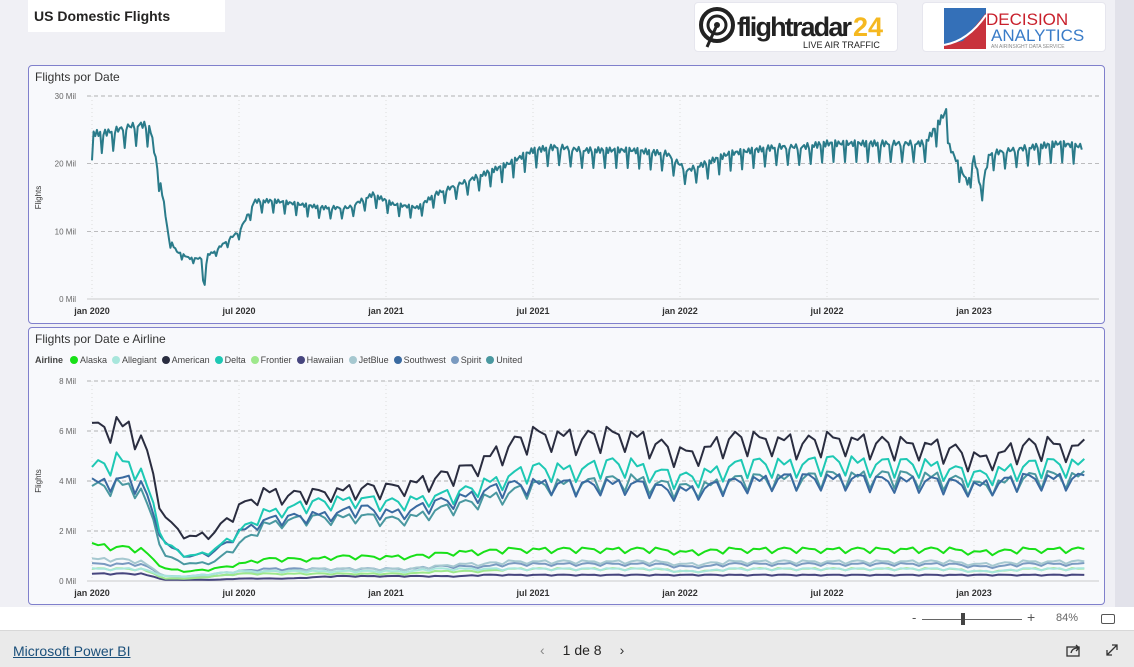 The width and height of the screenshot is (1134, 667). I want to click on svg-text: flightradar, so click(794, 27).